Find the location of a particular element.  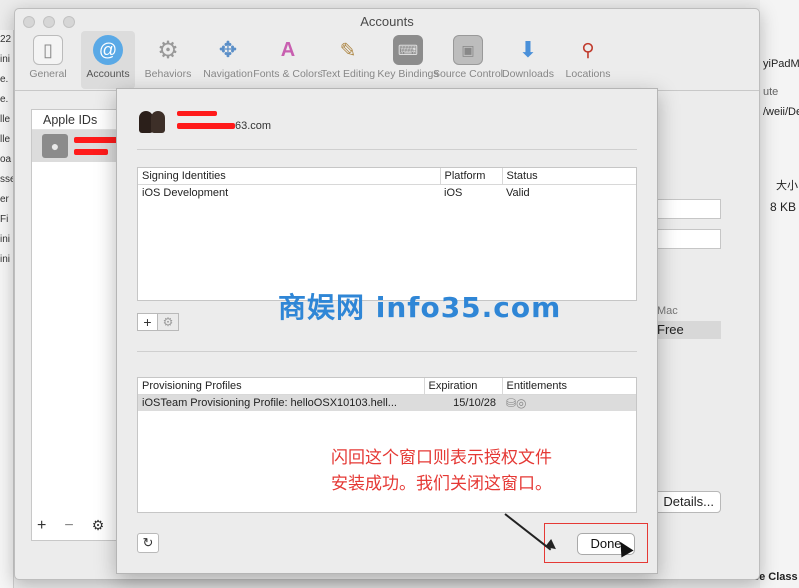

account-name-redacted is located at coordinates (98, 146).